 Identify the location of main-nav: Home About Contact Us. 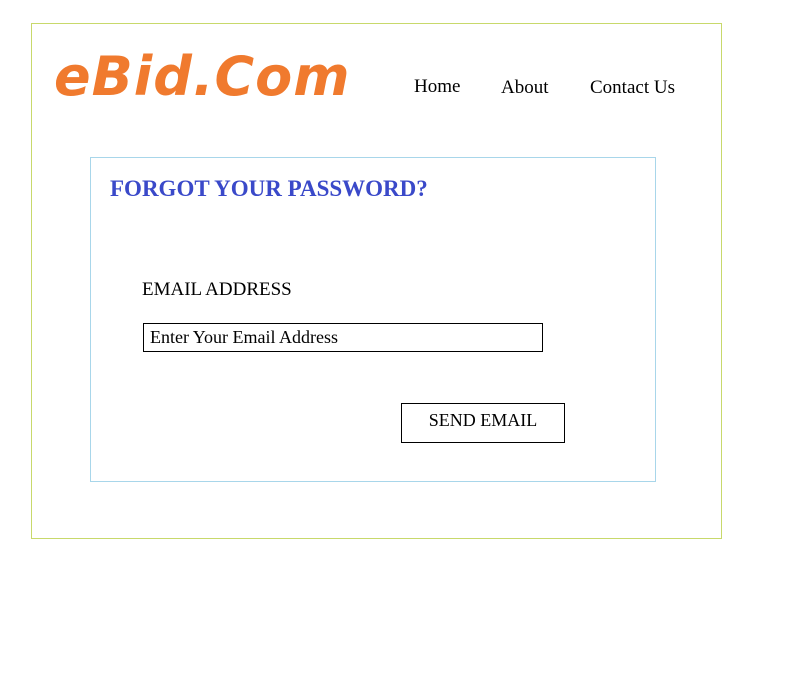
(406, 88).